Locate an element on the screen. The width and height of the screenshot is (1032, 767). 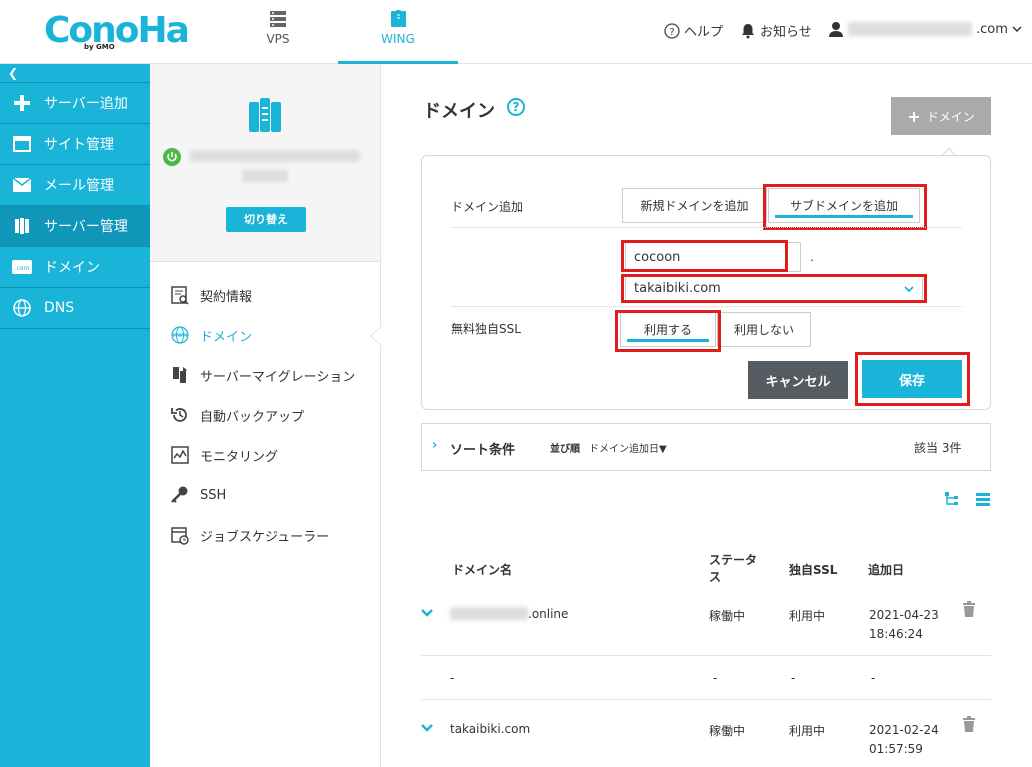
notice-link: お知らせ is located at coordinates (776, 30).